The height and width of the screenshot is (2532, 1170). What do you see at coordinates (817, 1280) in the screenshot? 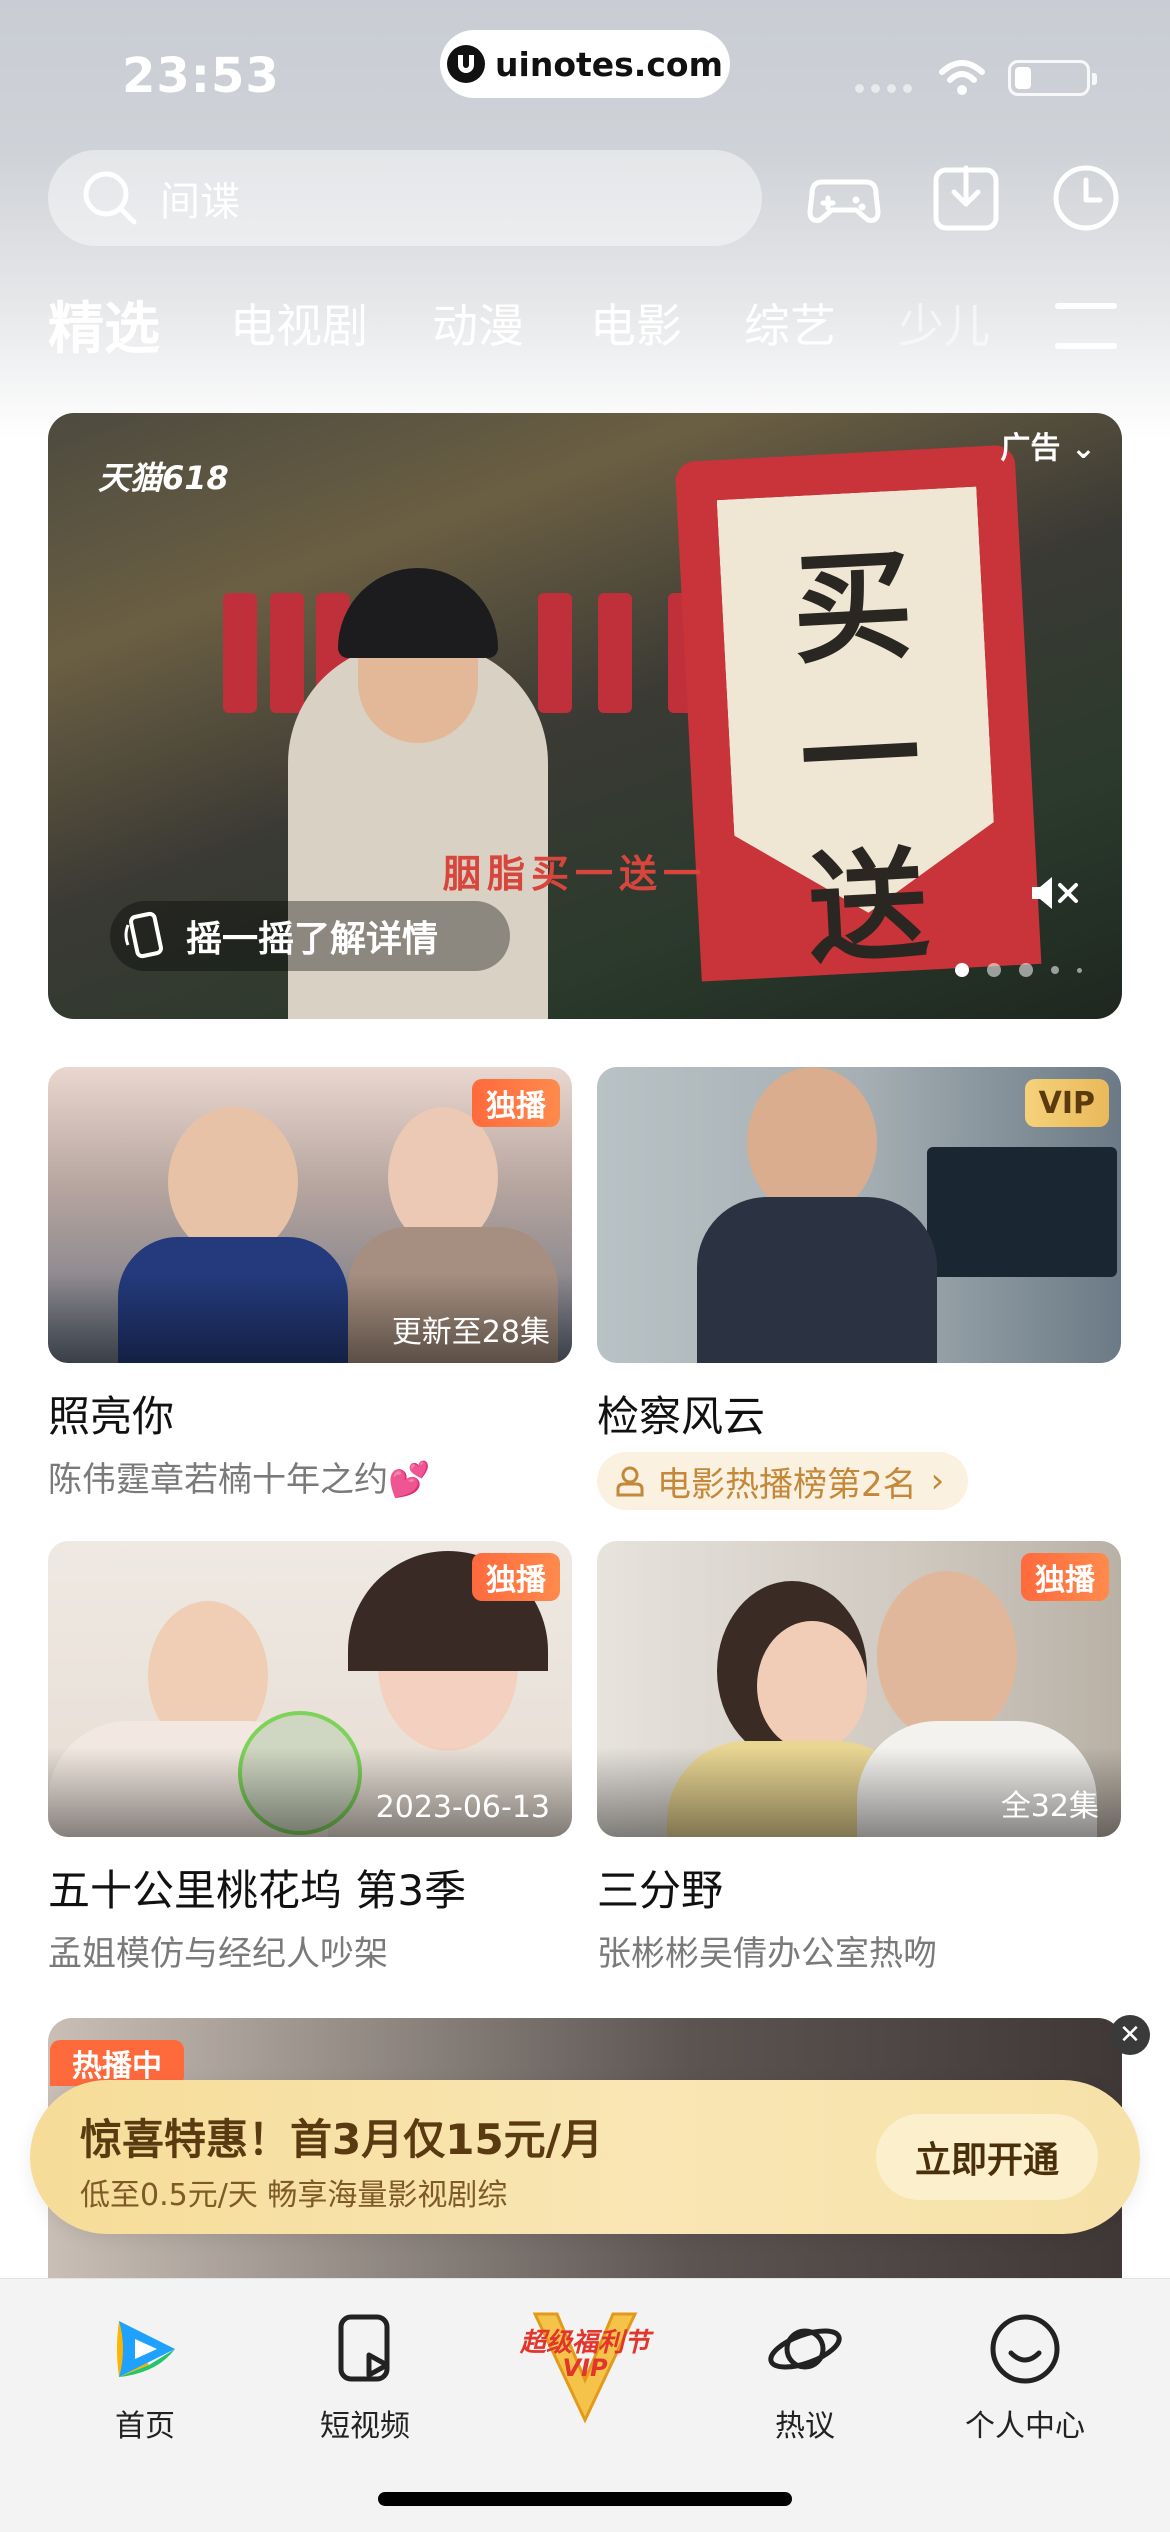
I see `jacket` at bounding box center [817, 1280].